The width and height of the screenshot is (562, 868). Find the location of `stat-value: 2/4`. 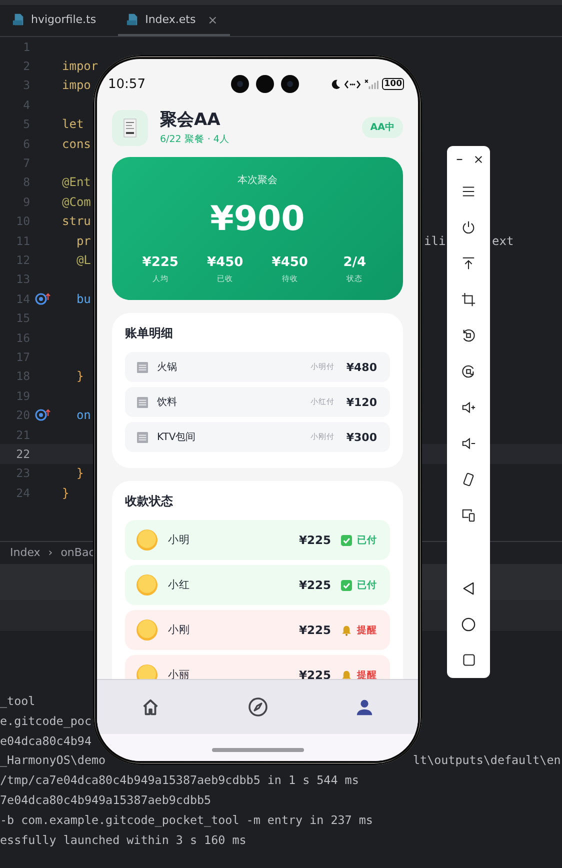

stat-value: 2/4 is located at coordinates (354, 263).